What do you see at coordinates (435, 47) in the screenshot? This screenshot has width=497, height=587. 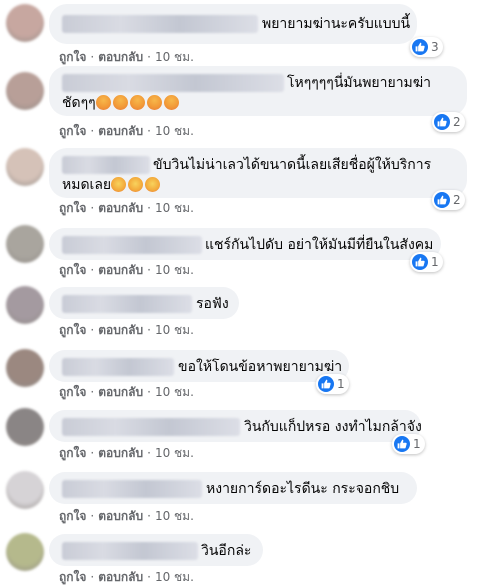 I see `like-count: 3` at bounding box center [435, 47].